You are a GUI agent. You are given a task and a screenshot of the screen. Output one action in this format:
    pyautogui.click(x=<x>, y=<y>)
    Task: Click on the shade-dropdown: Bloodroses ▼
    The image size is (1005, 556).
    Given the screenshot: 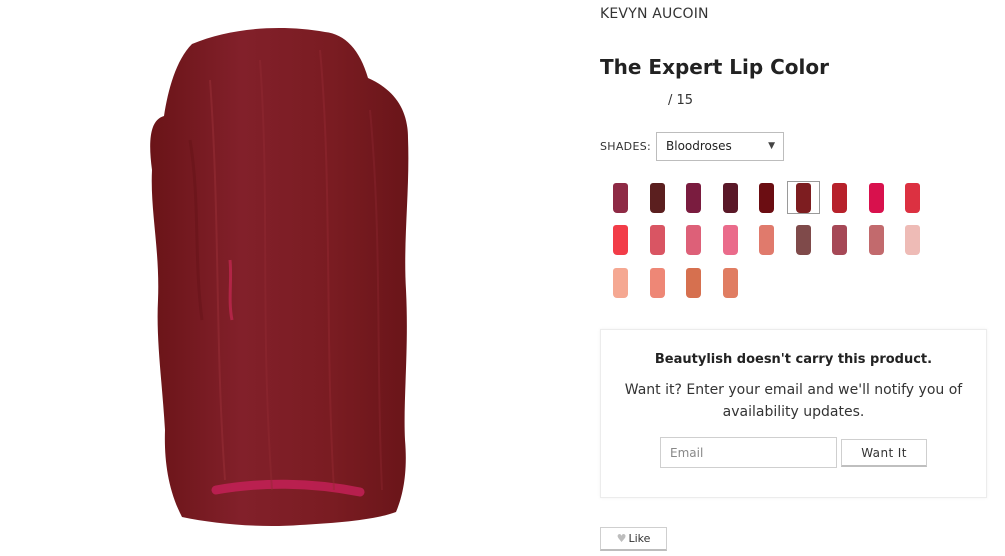 What is the action you would take?
    pyautogui.click(x=720, y=146)
    